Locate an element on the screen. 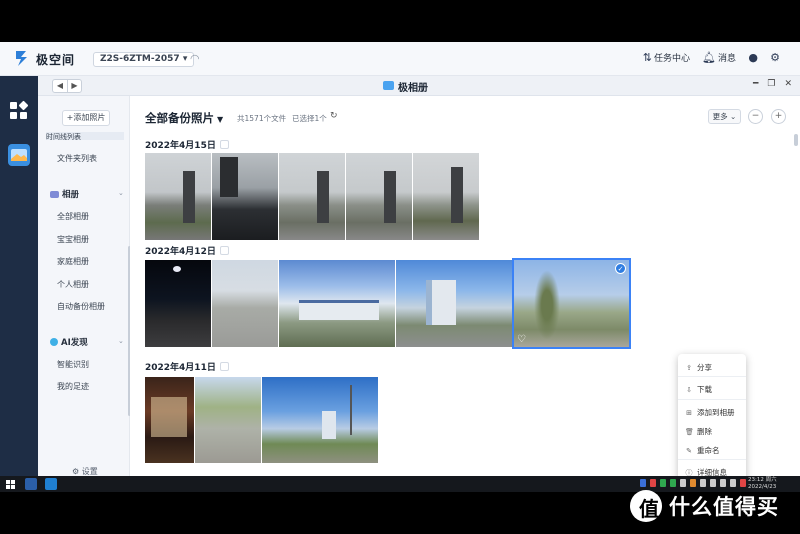  taskbar-app-jikongjian is located at coordinates (31, 484).